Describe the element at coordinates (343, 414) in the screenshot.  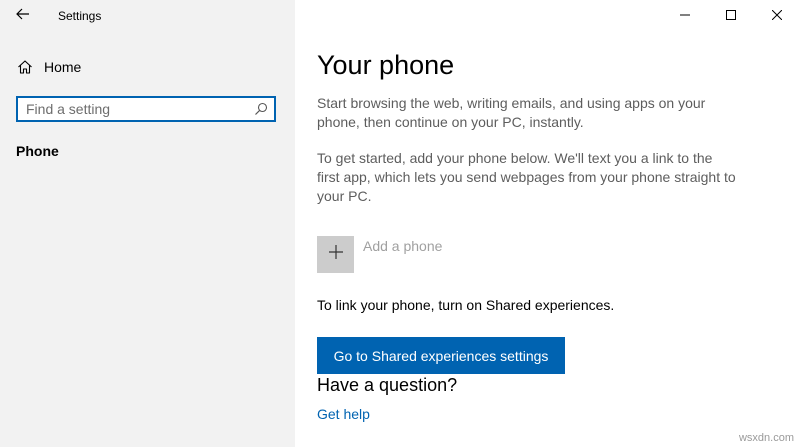
I see `get-help-link: Get help` at that location.